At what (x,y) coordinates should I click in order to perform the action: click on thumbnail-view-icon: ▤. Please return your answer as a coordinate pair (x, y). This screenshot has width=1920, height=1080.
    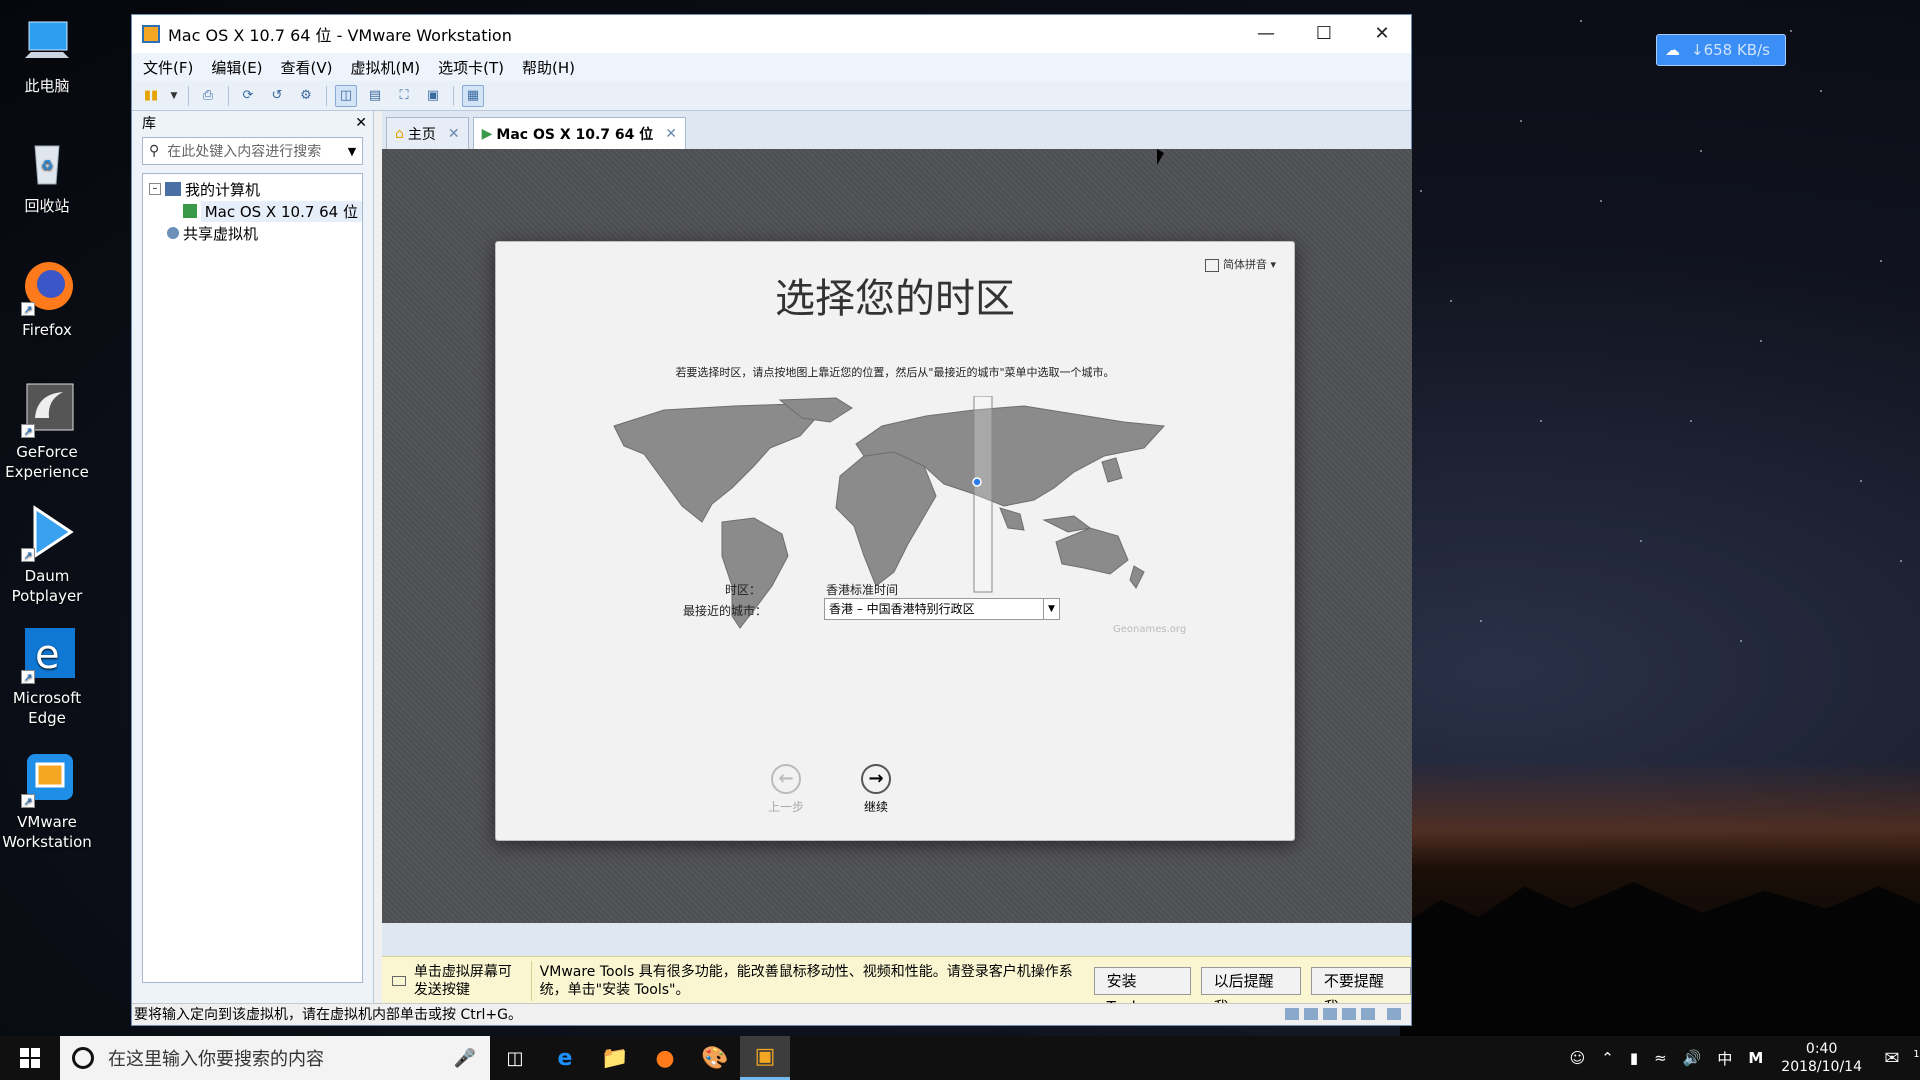
    Looking at the image, I should click on (375, 96).